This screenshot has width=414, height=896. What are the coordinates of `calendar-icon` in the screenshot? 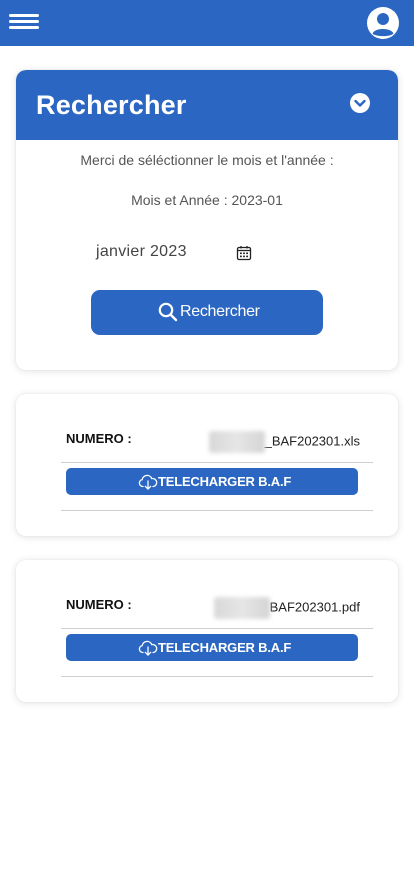 It's located at (244, 253).